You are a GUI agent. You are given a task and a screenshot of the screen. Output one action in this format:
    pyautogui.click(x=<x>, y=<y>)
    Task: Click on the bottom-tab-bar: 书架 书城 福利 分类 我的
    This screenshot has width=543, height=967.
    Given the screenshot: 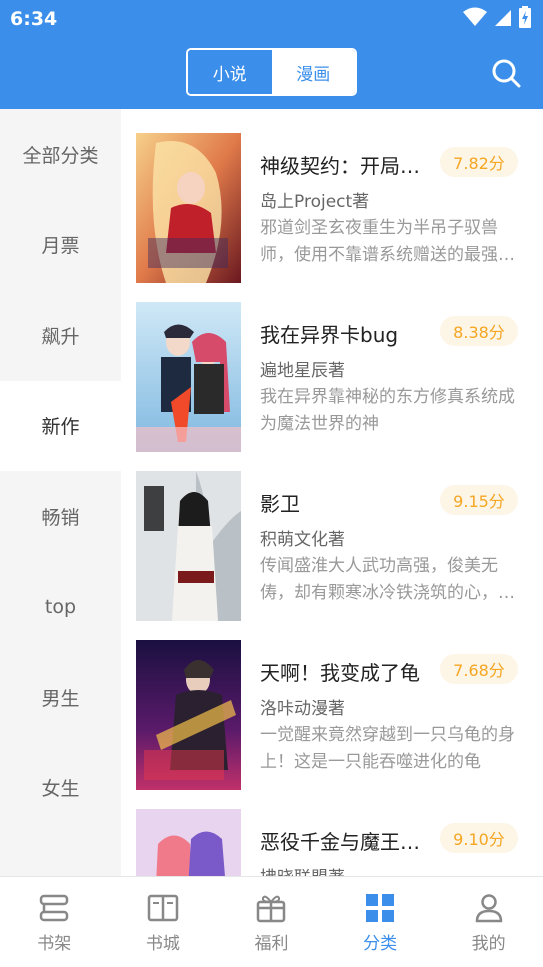 What is the action you would take?
    pyautogui.click(x=271, y=921)
    